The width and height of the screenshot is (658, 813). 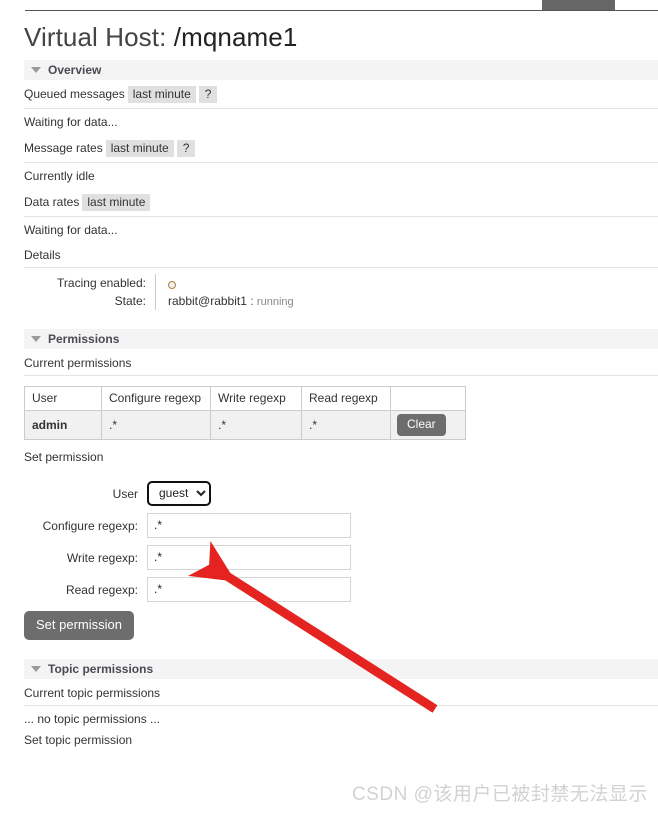 What do you see at coordinates (249, 526) in the screenshot?
I see `configure-regexp-input` at bounding box center [249, 526].